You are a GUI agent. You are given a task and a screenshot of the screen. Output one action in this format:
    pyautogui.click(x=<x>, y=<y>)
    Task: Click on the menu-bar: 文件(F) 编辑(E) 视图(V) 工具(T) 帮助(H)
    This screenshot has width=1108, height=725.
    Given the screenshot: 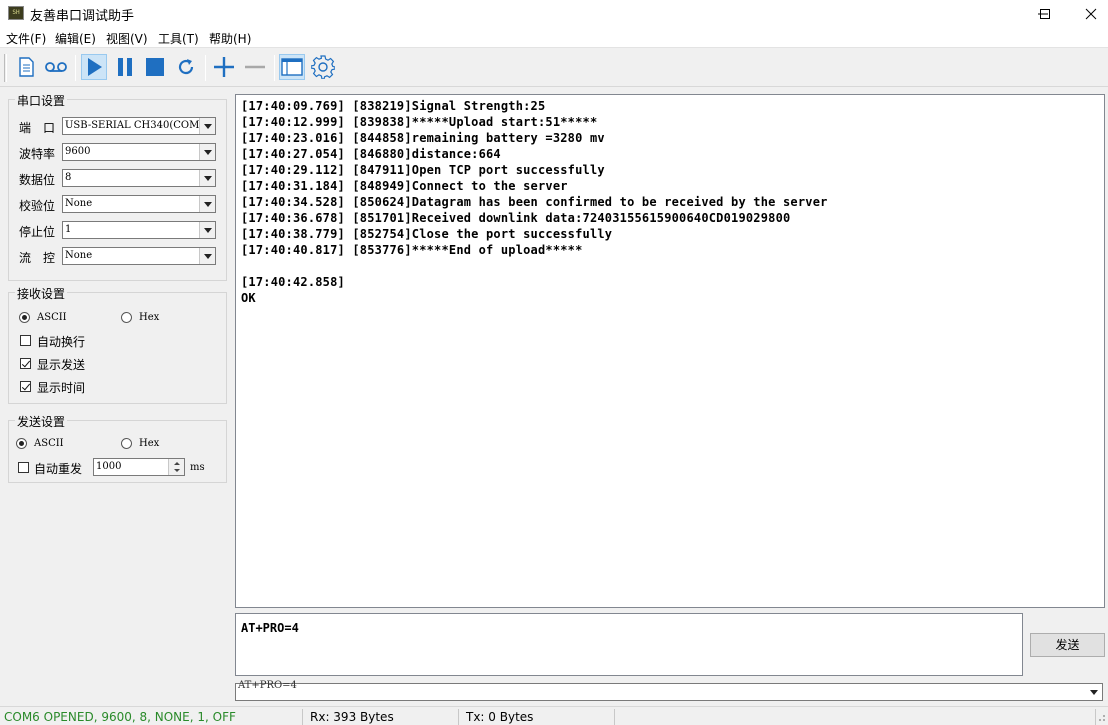 What is the action you would take?
    pyautogui.click(x=554, y=38)
    